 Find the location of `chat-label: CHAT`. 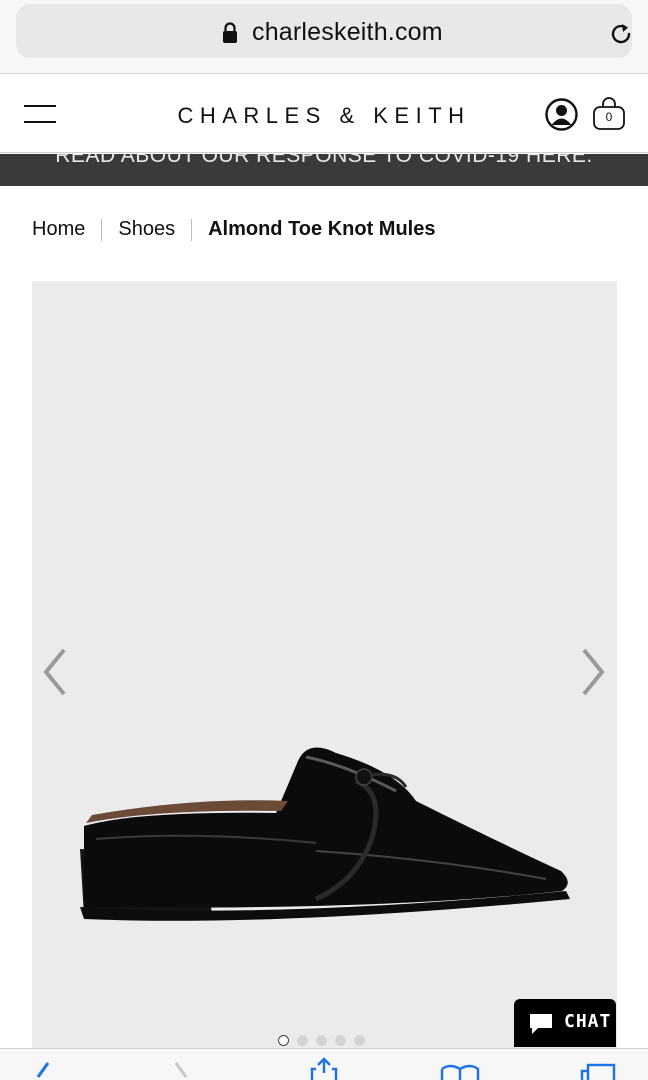

chat-label: CHAT is located at coordinates (588, 1021).